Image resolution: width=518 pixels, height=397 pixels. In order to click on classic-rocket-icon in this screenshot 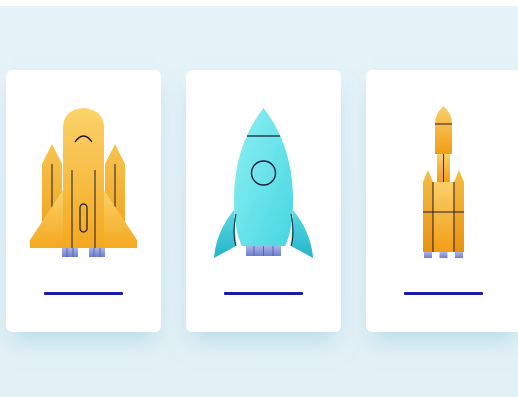, I will do `click(263, 183)`.